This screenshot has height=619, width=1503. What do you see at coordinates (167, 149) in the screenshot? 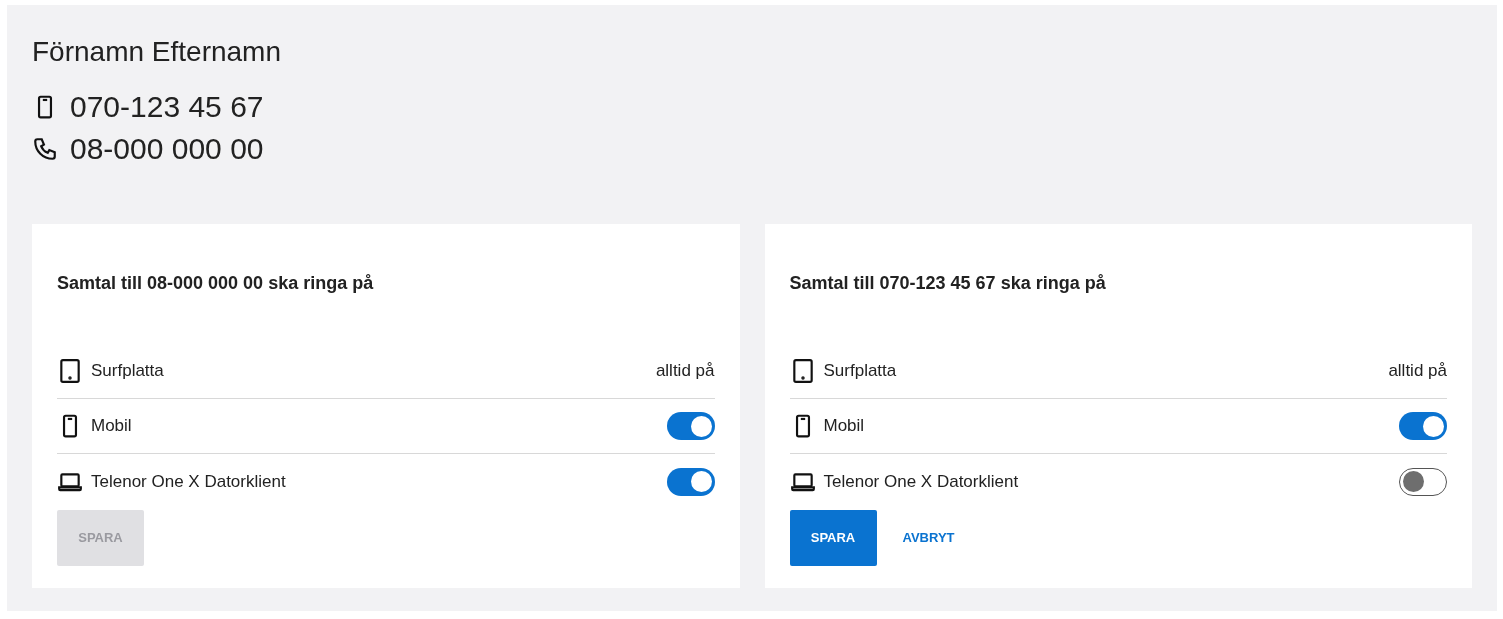
I see `phone-number: 08-000 000 00` at bounding box center [167, 149].